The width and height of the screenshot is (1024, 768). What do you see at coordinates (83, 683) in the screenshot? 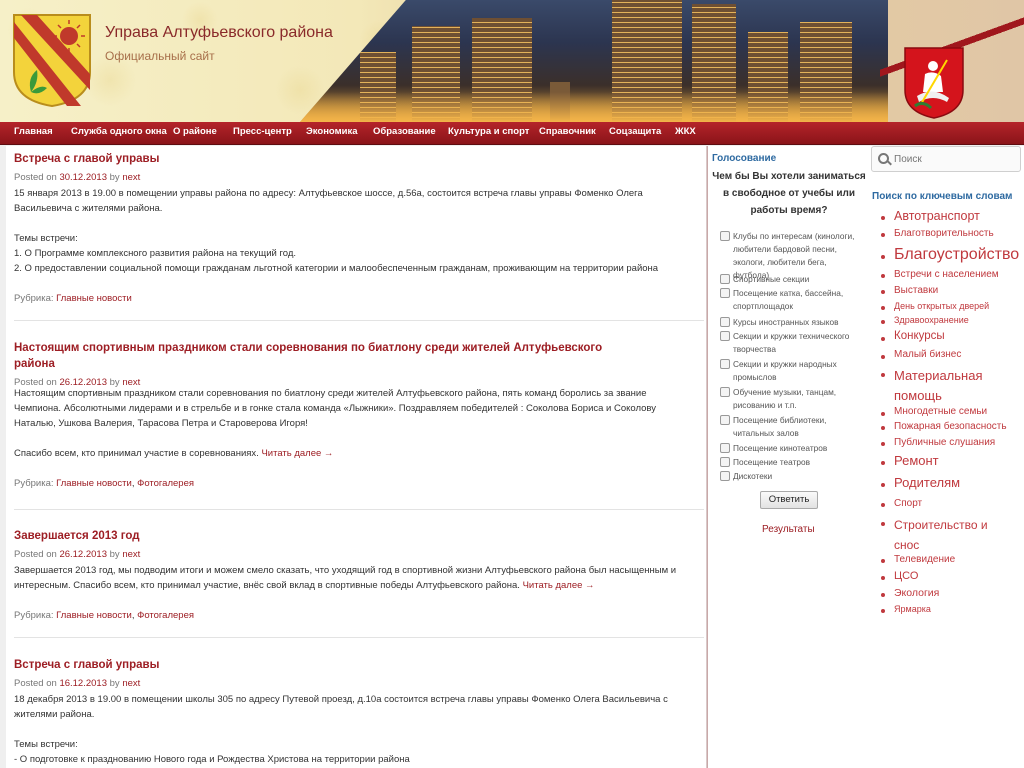
I see `post-date-link: 16.12.2013` at bounding box center [83, 683].